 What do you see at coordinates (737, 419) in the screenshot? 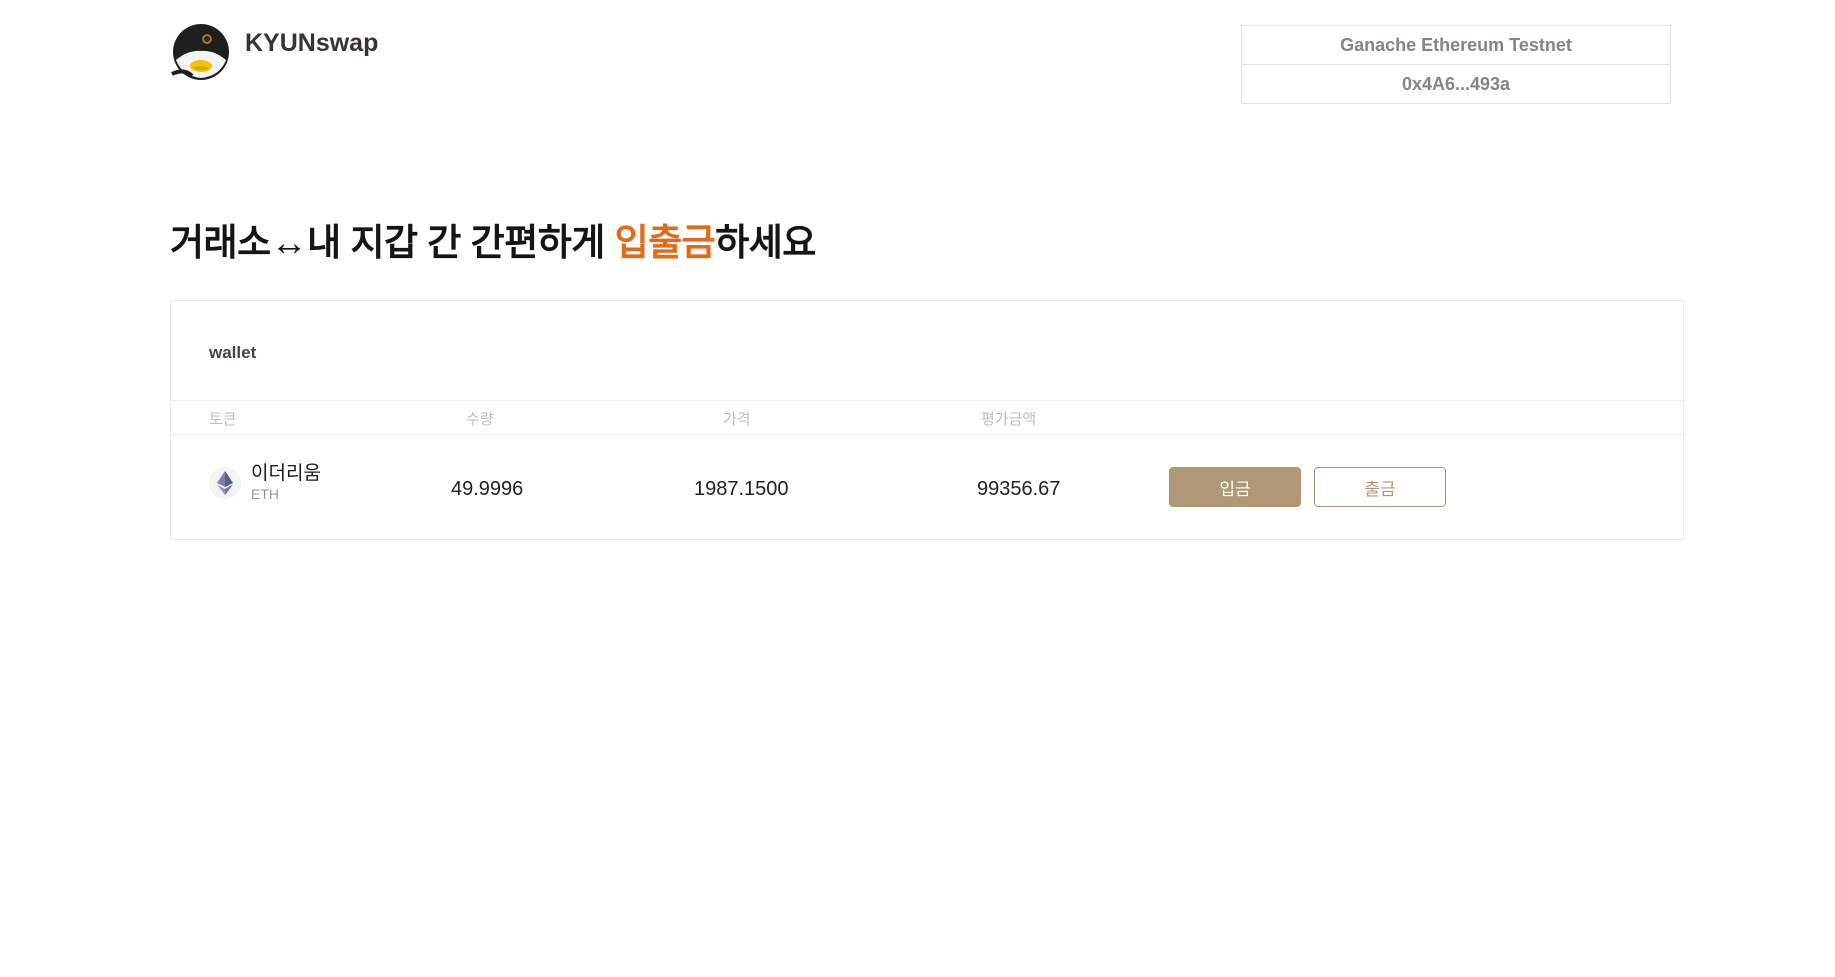
I see `col-price: 가격` at bounding box center [737, 419].